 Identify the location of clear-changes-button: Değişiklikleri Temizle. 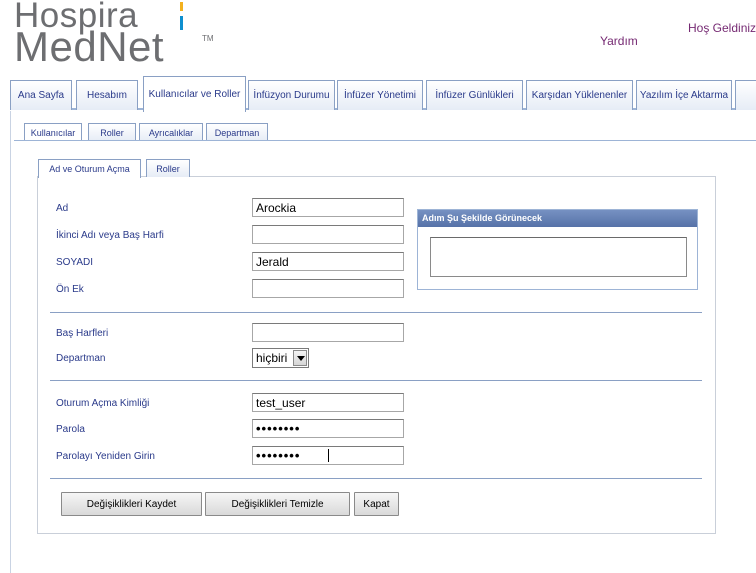
(277, 504).